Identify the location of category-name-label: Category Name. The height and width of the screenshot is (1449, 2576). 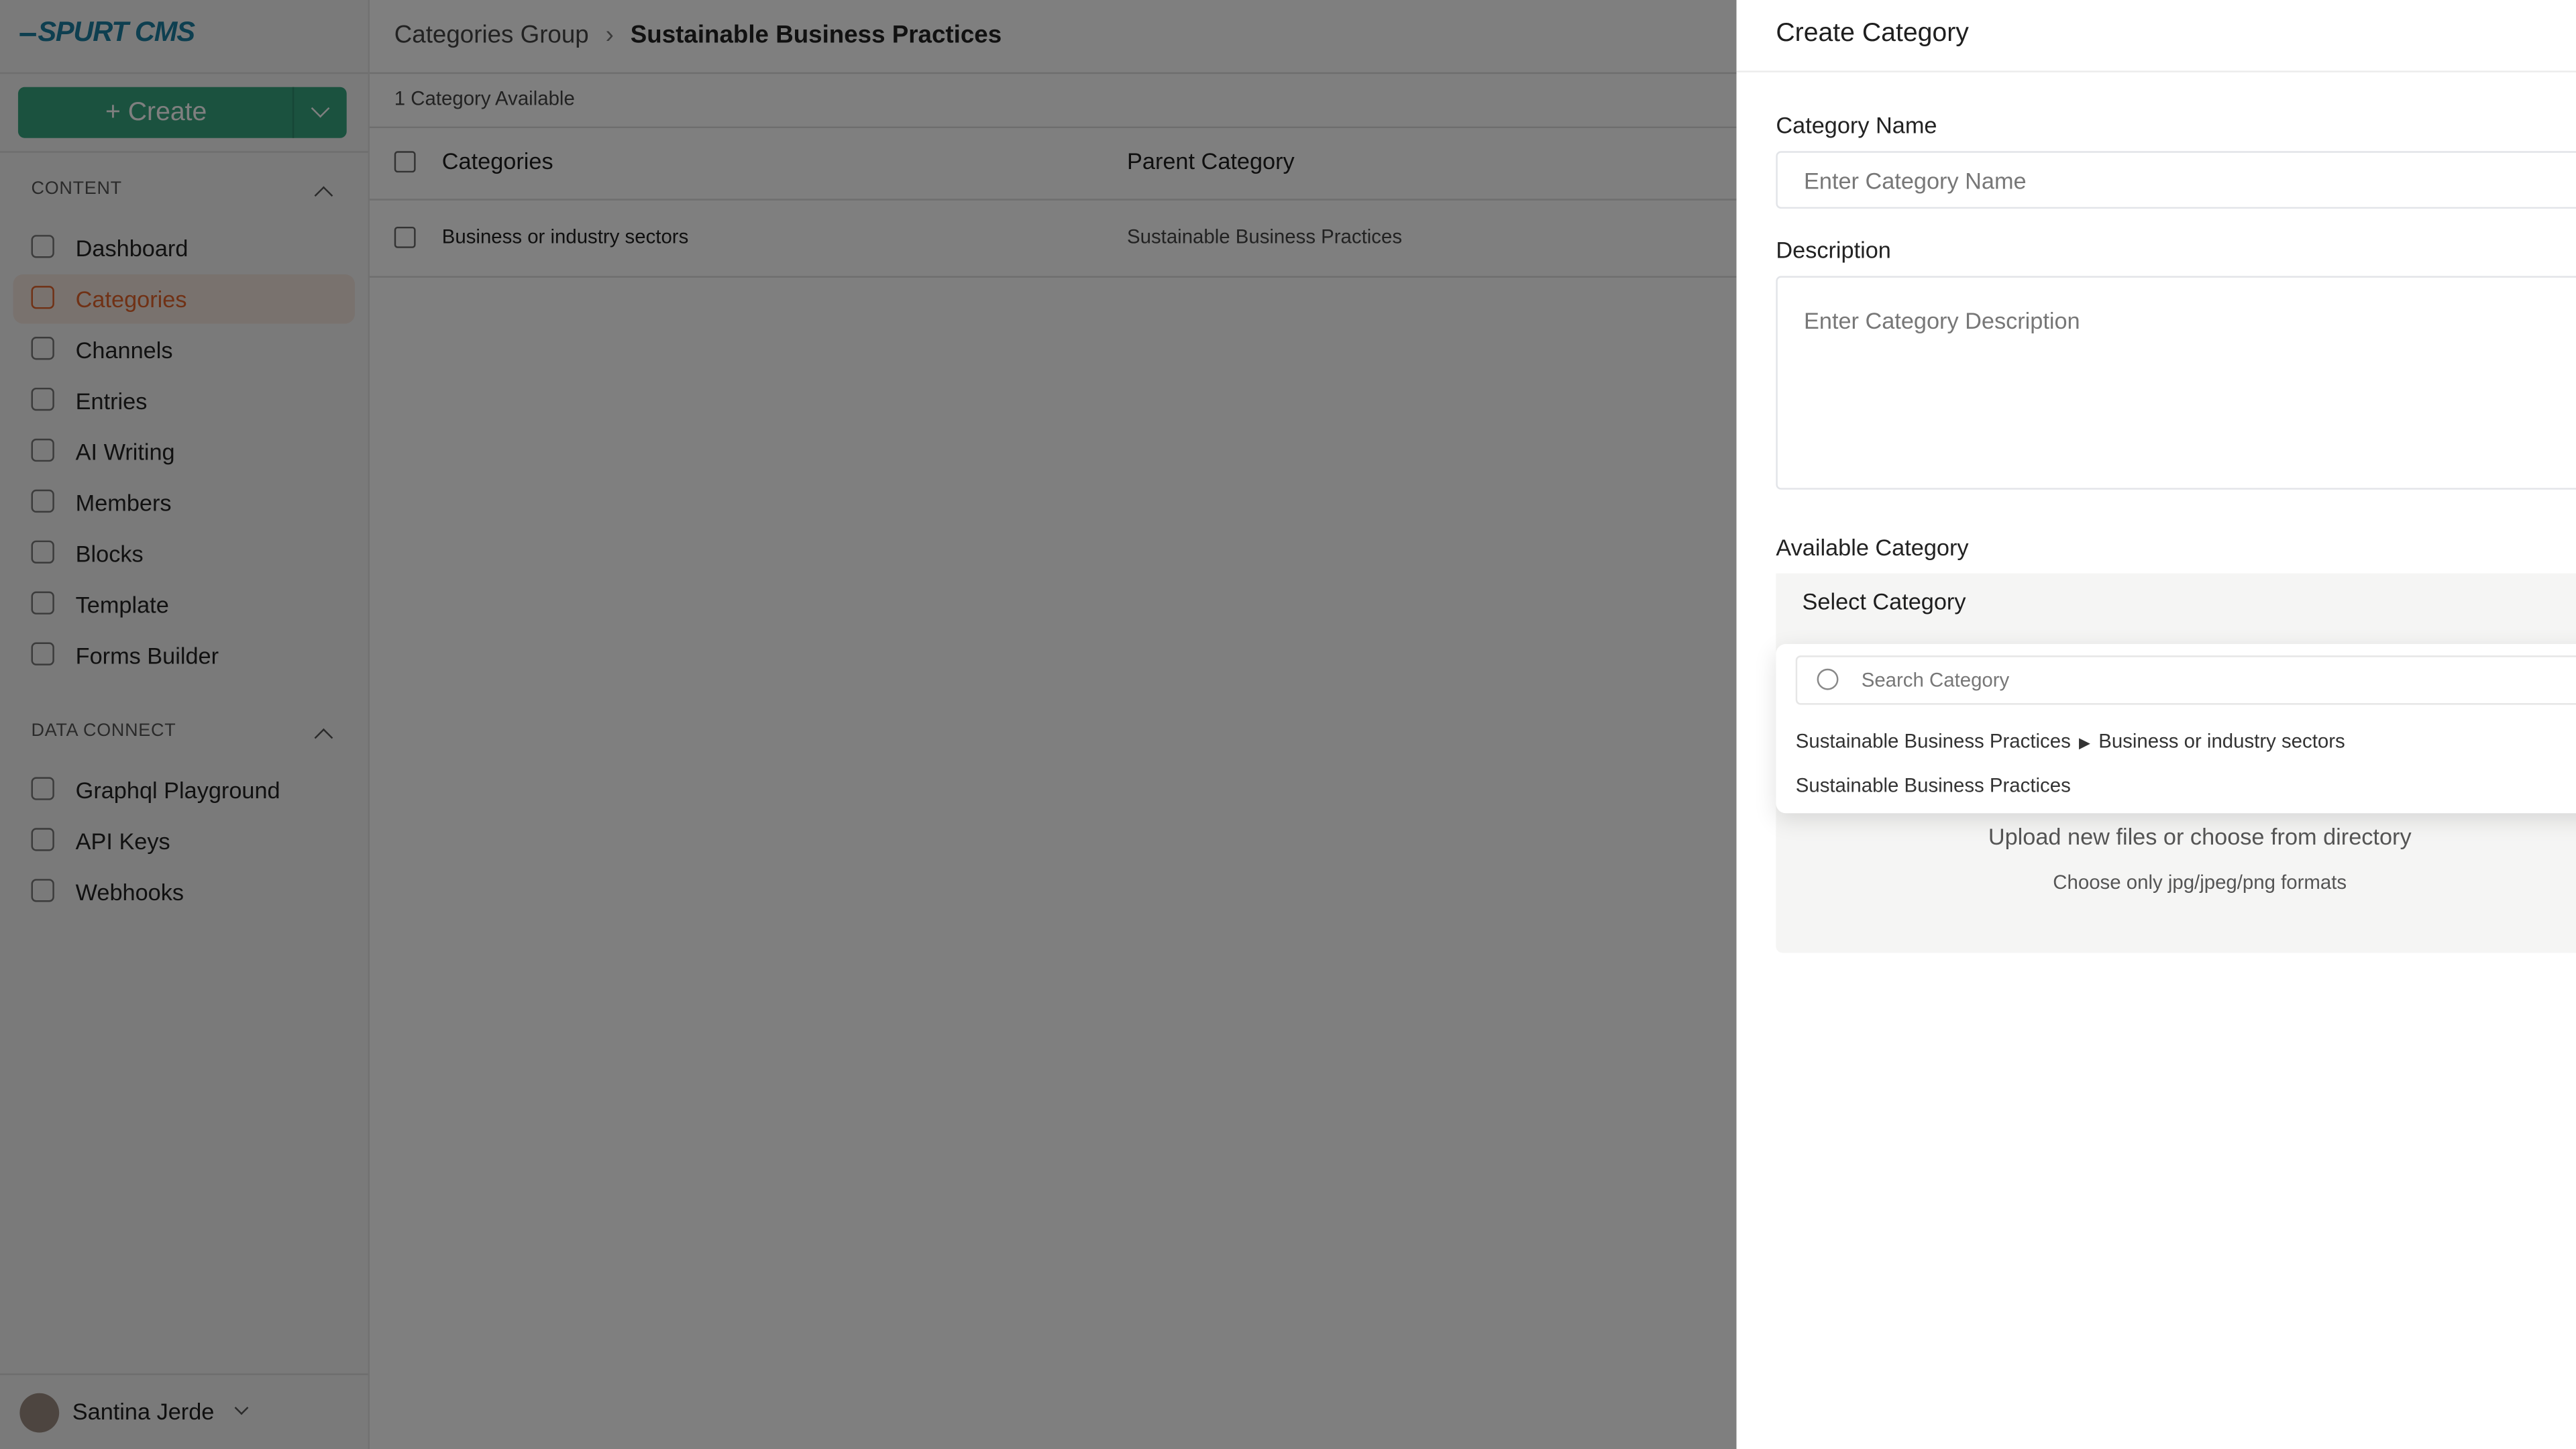
(1856, 124).